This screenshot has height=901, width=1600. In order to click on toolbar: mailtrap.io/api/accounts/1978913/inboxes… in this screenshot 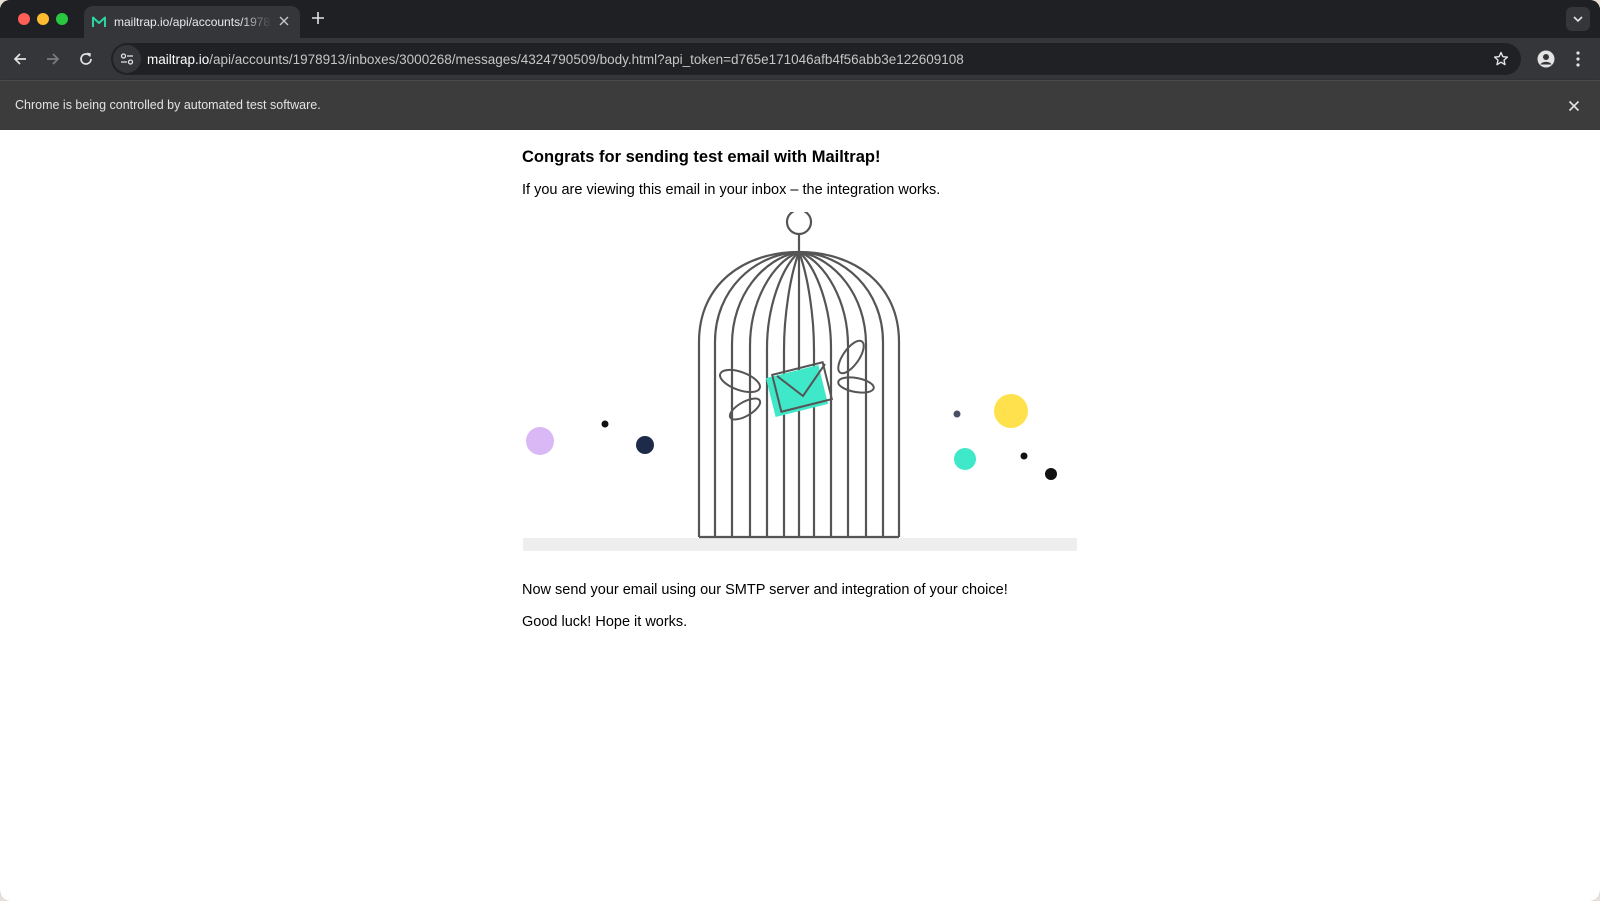, I will do `click(800, 59)`.